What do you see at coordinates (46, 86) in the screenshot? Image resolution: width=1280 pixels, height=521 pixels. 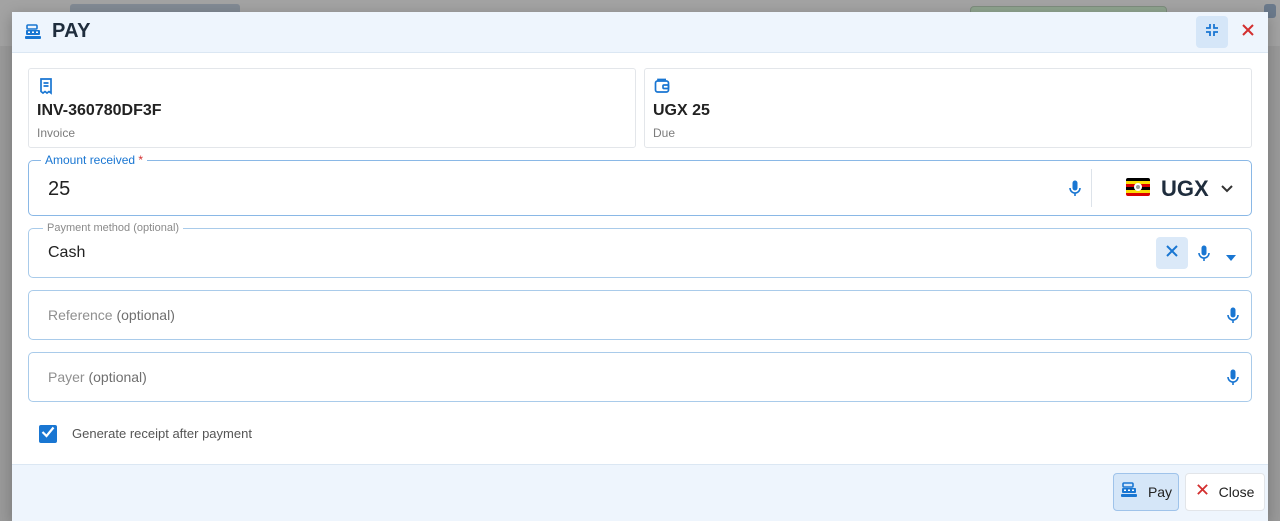 I see `receipt-icon` at bounding box center [46, 86].